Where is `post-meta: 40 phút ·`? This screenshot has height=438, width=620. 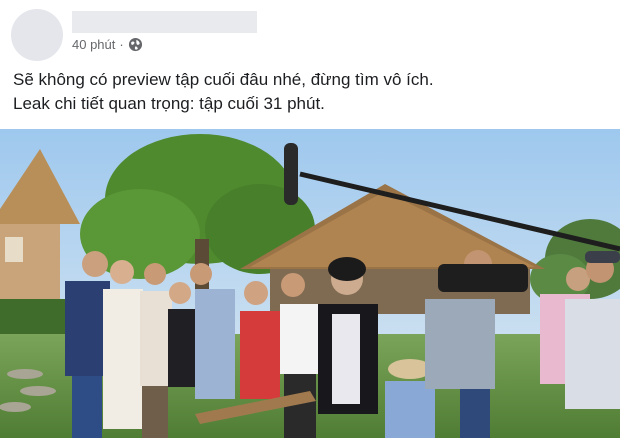 post-meta: 40 phút · is located at coordinates (107, 44).